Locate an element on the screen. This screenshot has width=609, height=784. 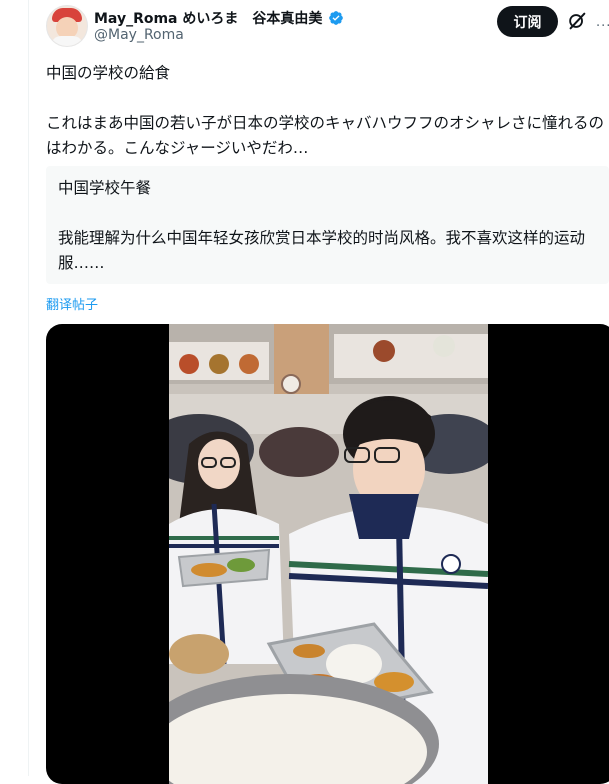
author-handle: @May_Roma is located at coordinates (139, 35).